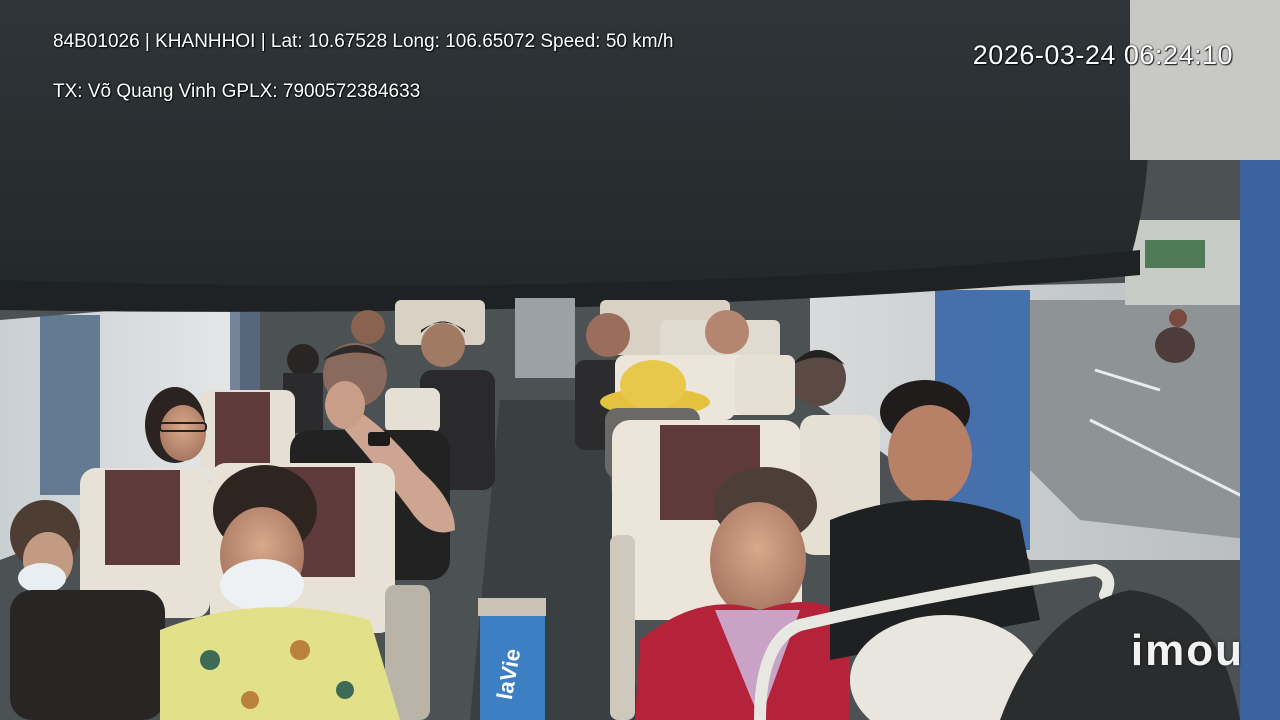 The image size is (1280, 720). What do you see at coordinates (545, 338) in the screenshot?
I see `rear-window` at bounding box center [545, 338].